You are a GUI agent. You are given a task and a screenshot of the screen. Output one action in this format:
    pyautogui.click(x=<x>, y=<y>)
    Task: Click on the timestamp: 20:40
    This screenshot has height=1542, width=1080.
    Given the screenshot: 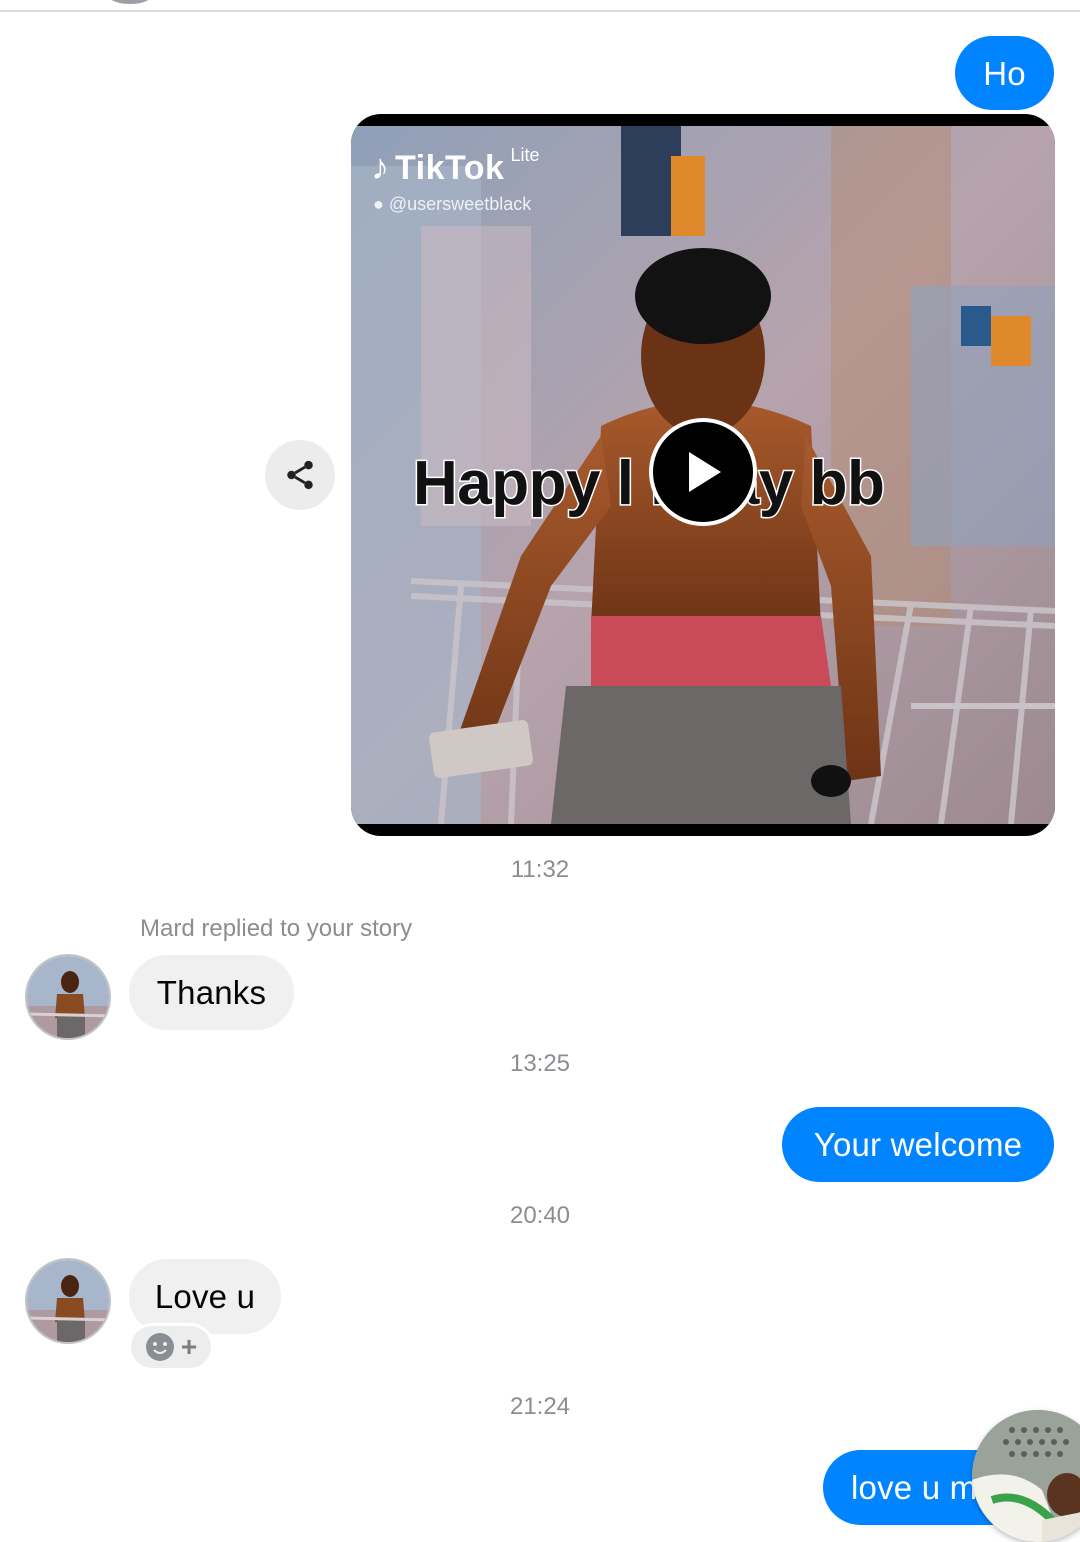 What is the action you would take?
    pyautogui.click(x=540, y=1215)
    